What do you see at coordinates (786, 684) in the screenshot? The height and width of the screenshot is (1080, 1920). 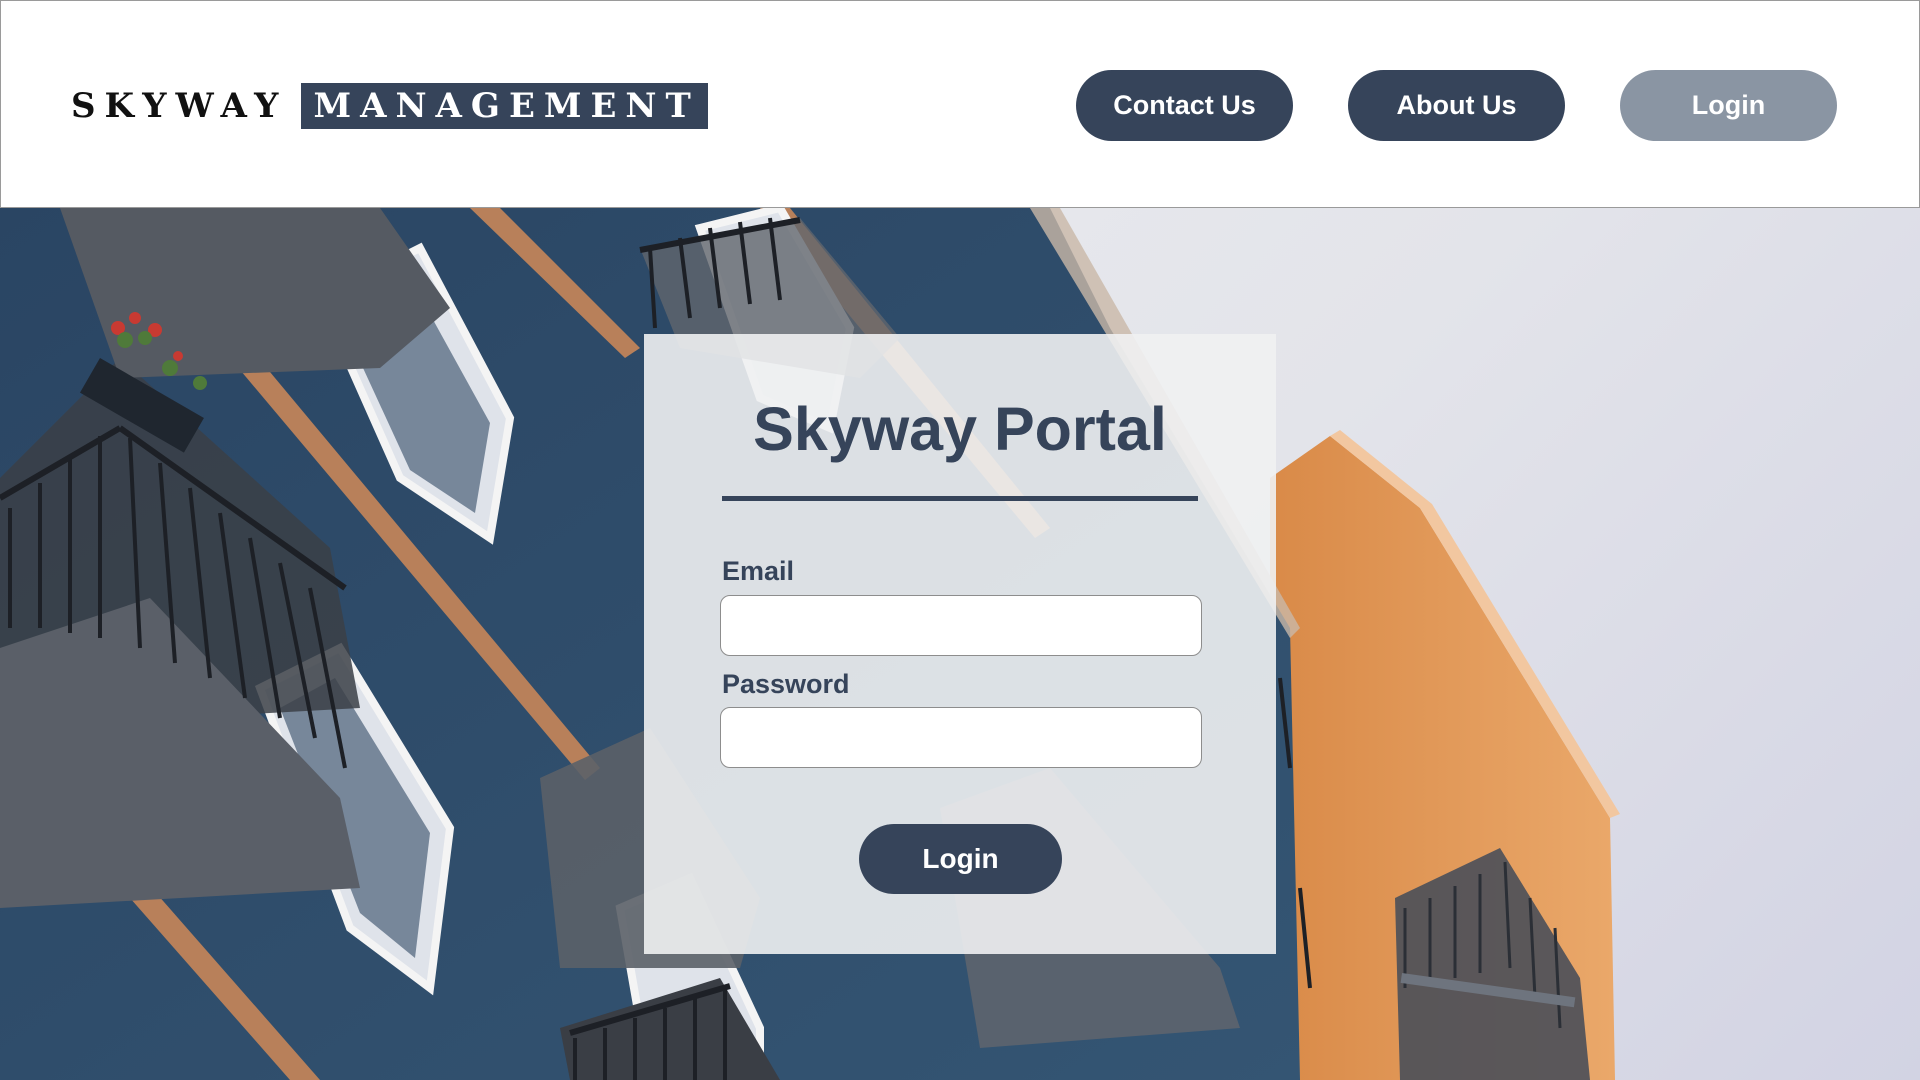 I see `password-label: Password` at bounding box center [786, 684].